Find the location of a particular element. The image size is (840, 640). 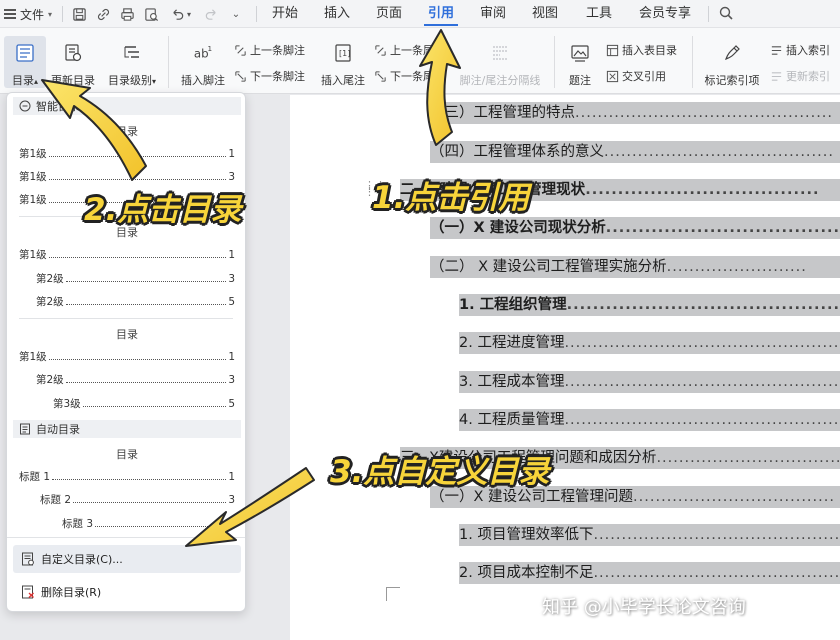

prev-endnote-label: 上一条尾注 is located at coordinates (417, 50).